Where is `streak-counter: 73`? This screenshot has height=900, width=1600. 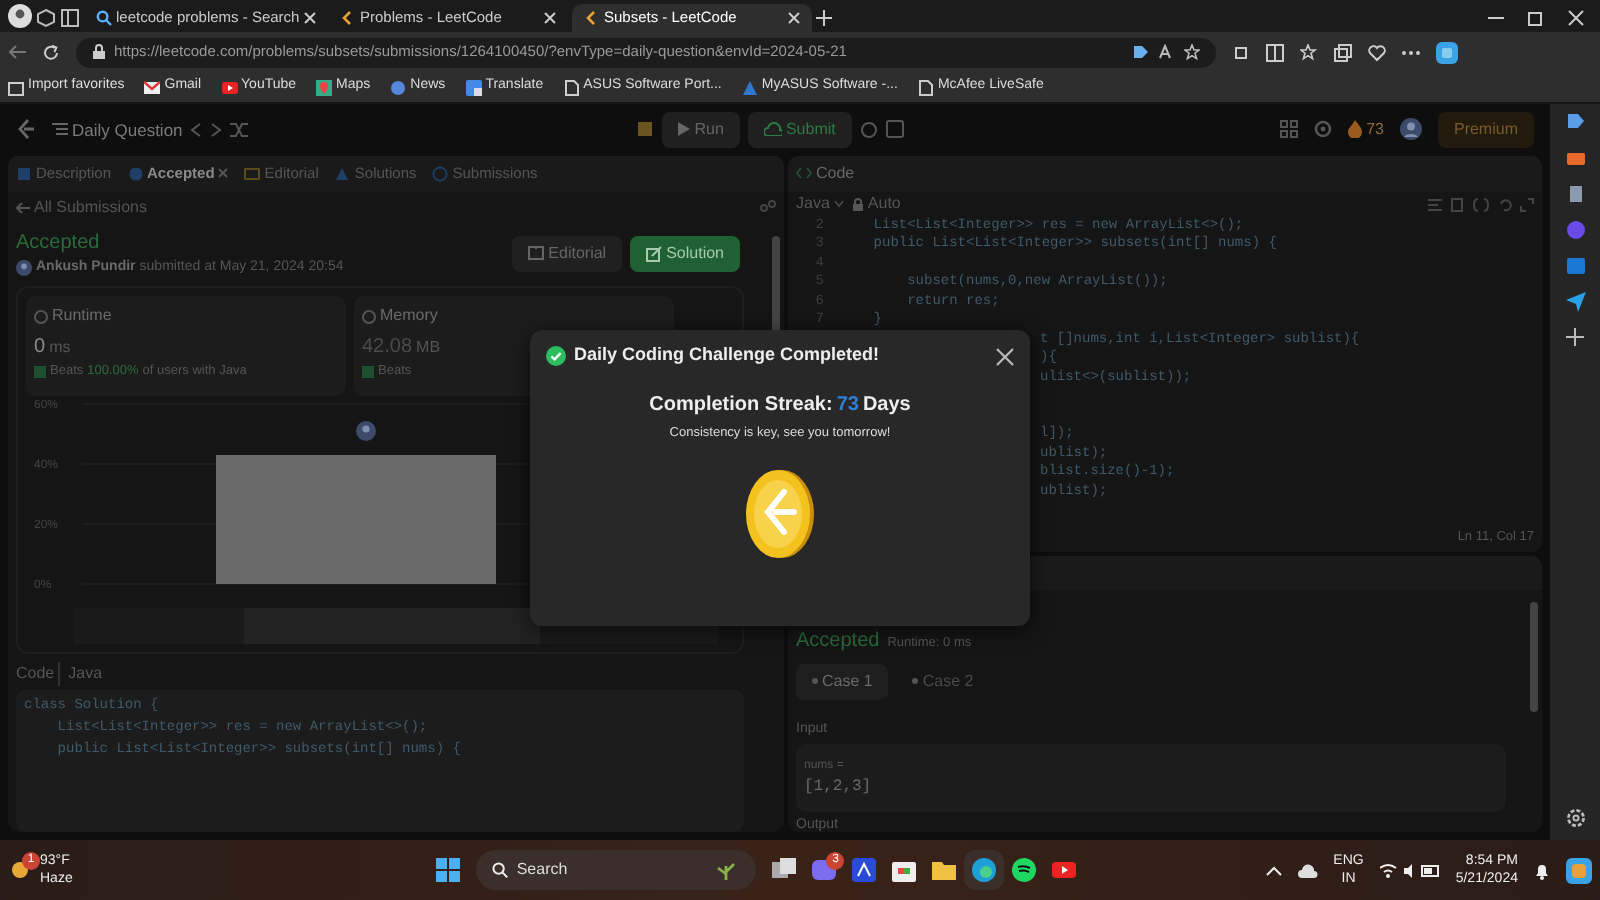 streak-counter: 73 is located at coordinates (1366, 129).